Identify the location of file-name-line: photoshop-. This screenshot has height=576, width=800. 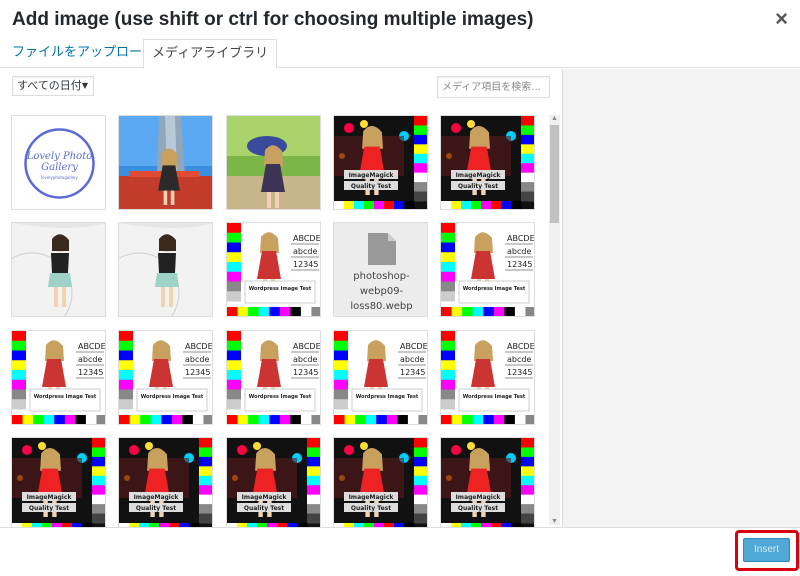
(381, 276).